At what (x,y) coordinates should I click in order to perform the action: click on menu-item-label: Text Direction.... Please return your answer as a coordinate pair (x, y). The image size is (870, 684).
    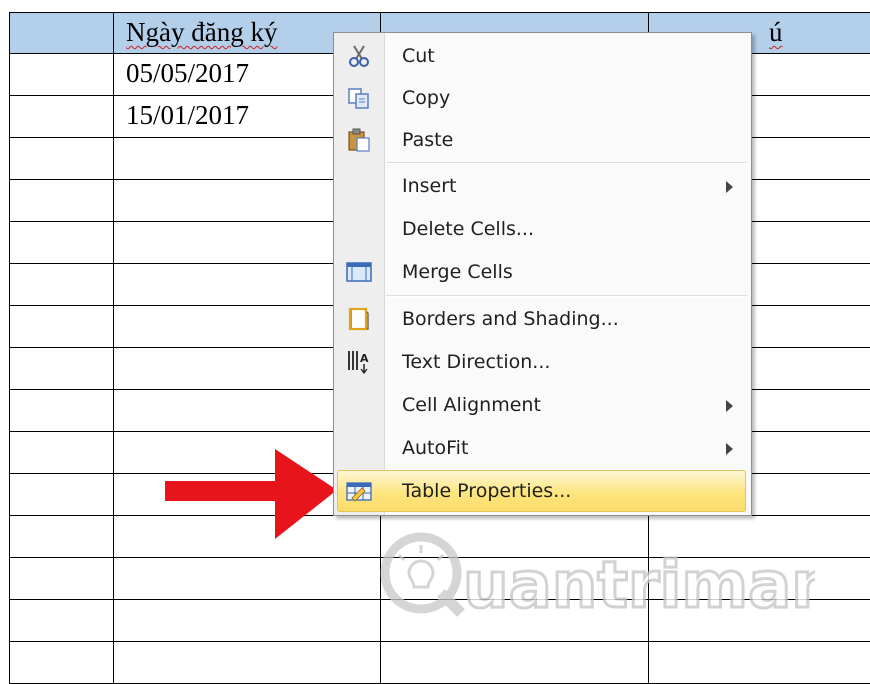
    Looking at the image, I should click on (476, 362).